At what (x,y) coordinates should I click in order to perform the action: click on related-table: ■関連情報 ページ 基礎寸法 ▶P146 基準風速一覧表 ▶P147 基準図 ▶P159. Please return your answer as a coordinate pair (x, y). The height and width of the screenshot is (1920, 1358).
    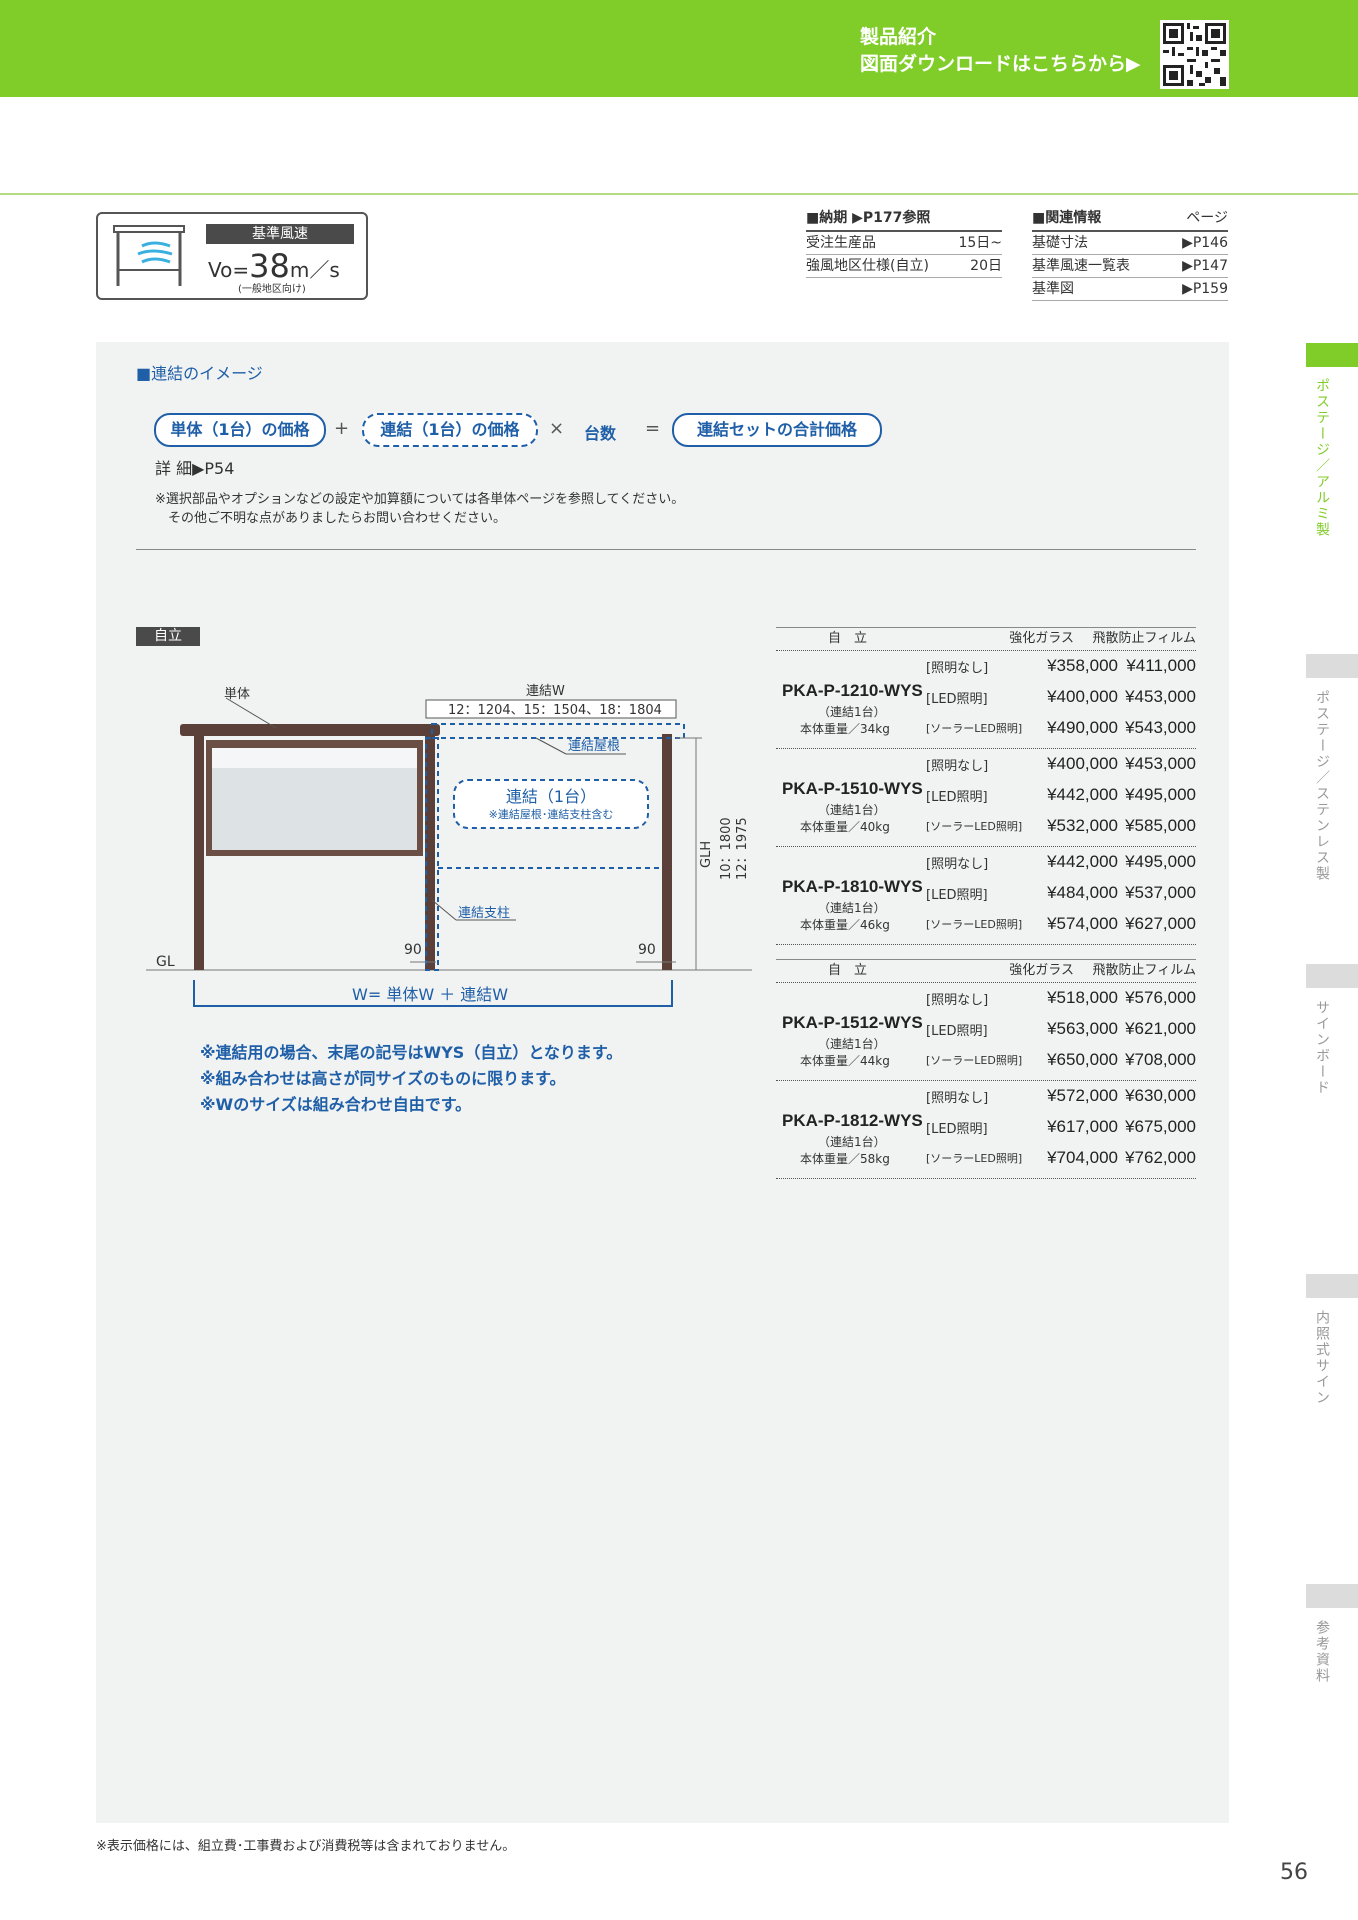
    Looking at the image, I should click on (1130, 254).